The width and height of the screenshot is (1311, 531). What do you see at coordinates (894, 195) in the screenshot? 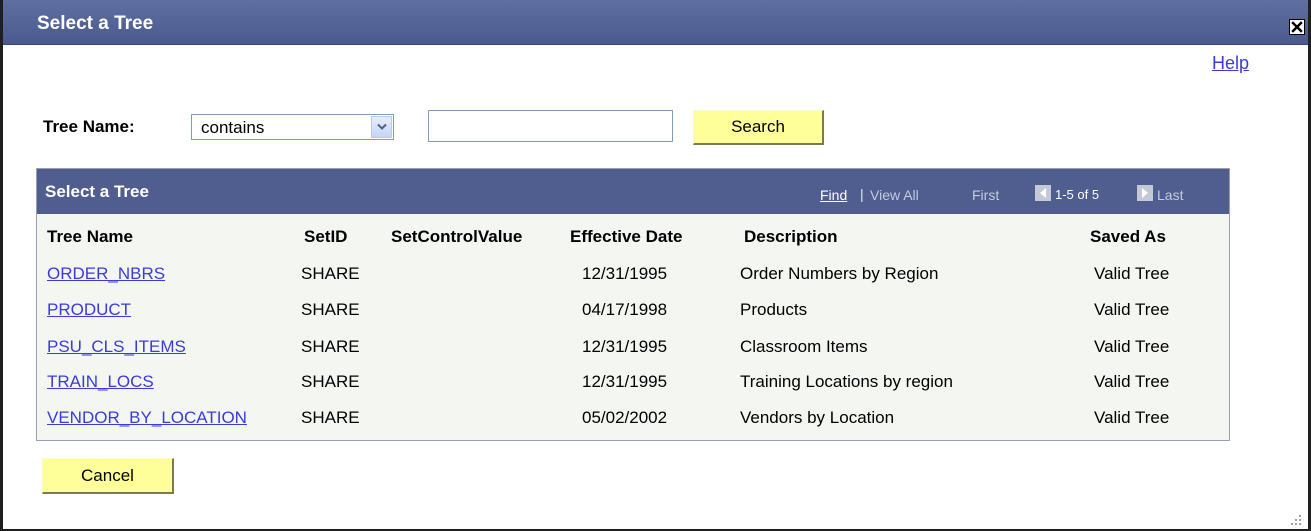
I see `view-all-link: View All` at bounding box center [894, 195].